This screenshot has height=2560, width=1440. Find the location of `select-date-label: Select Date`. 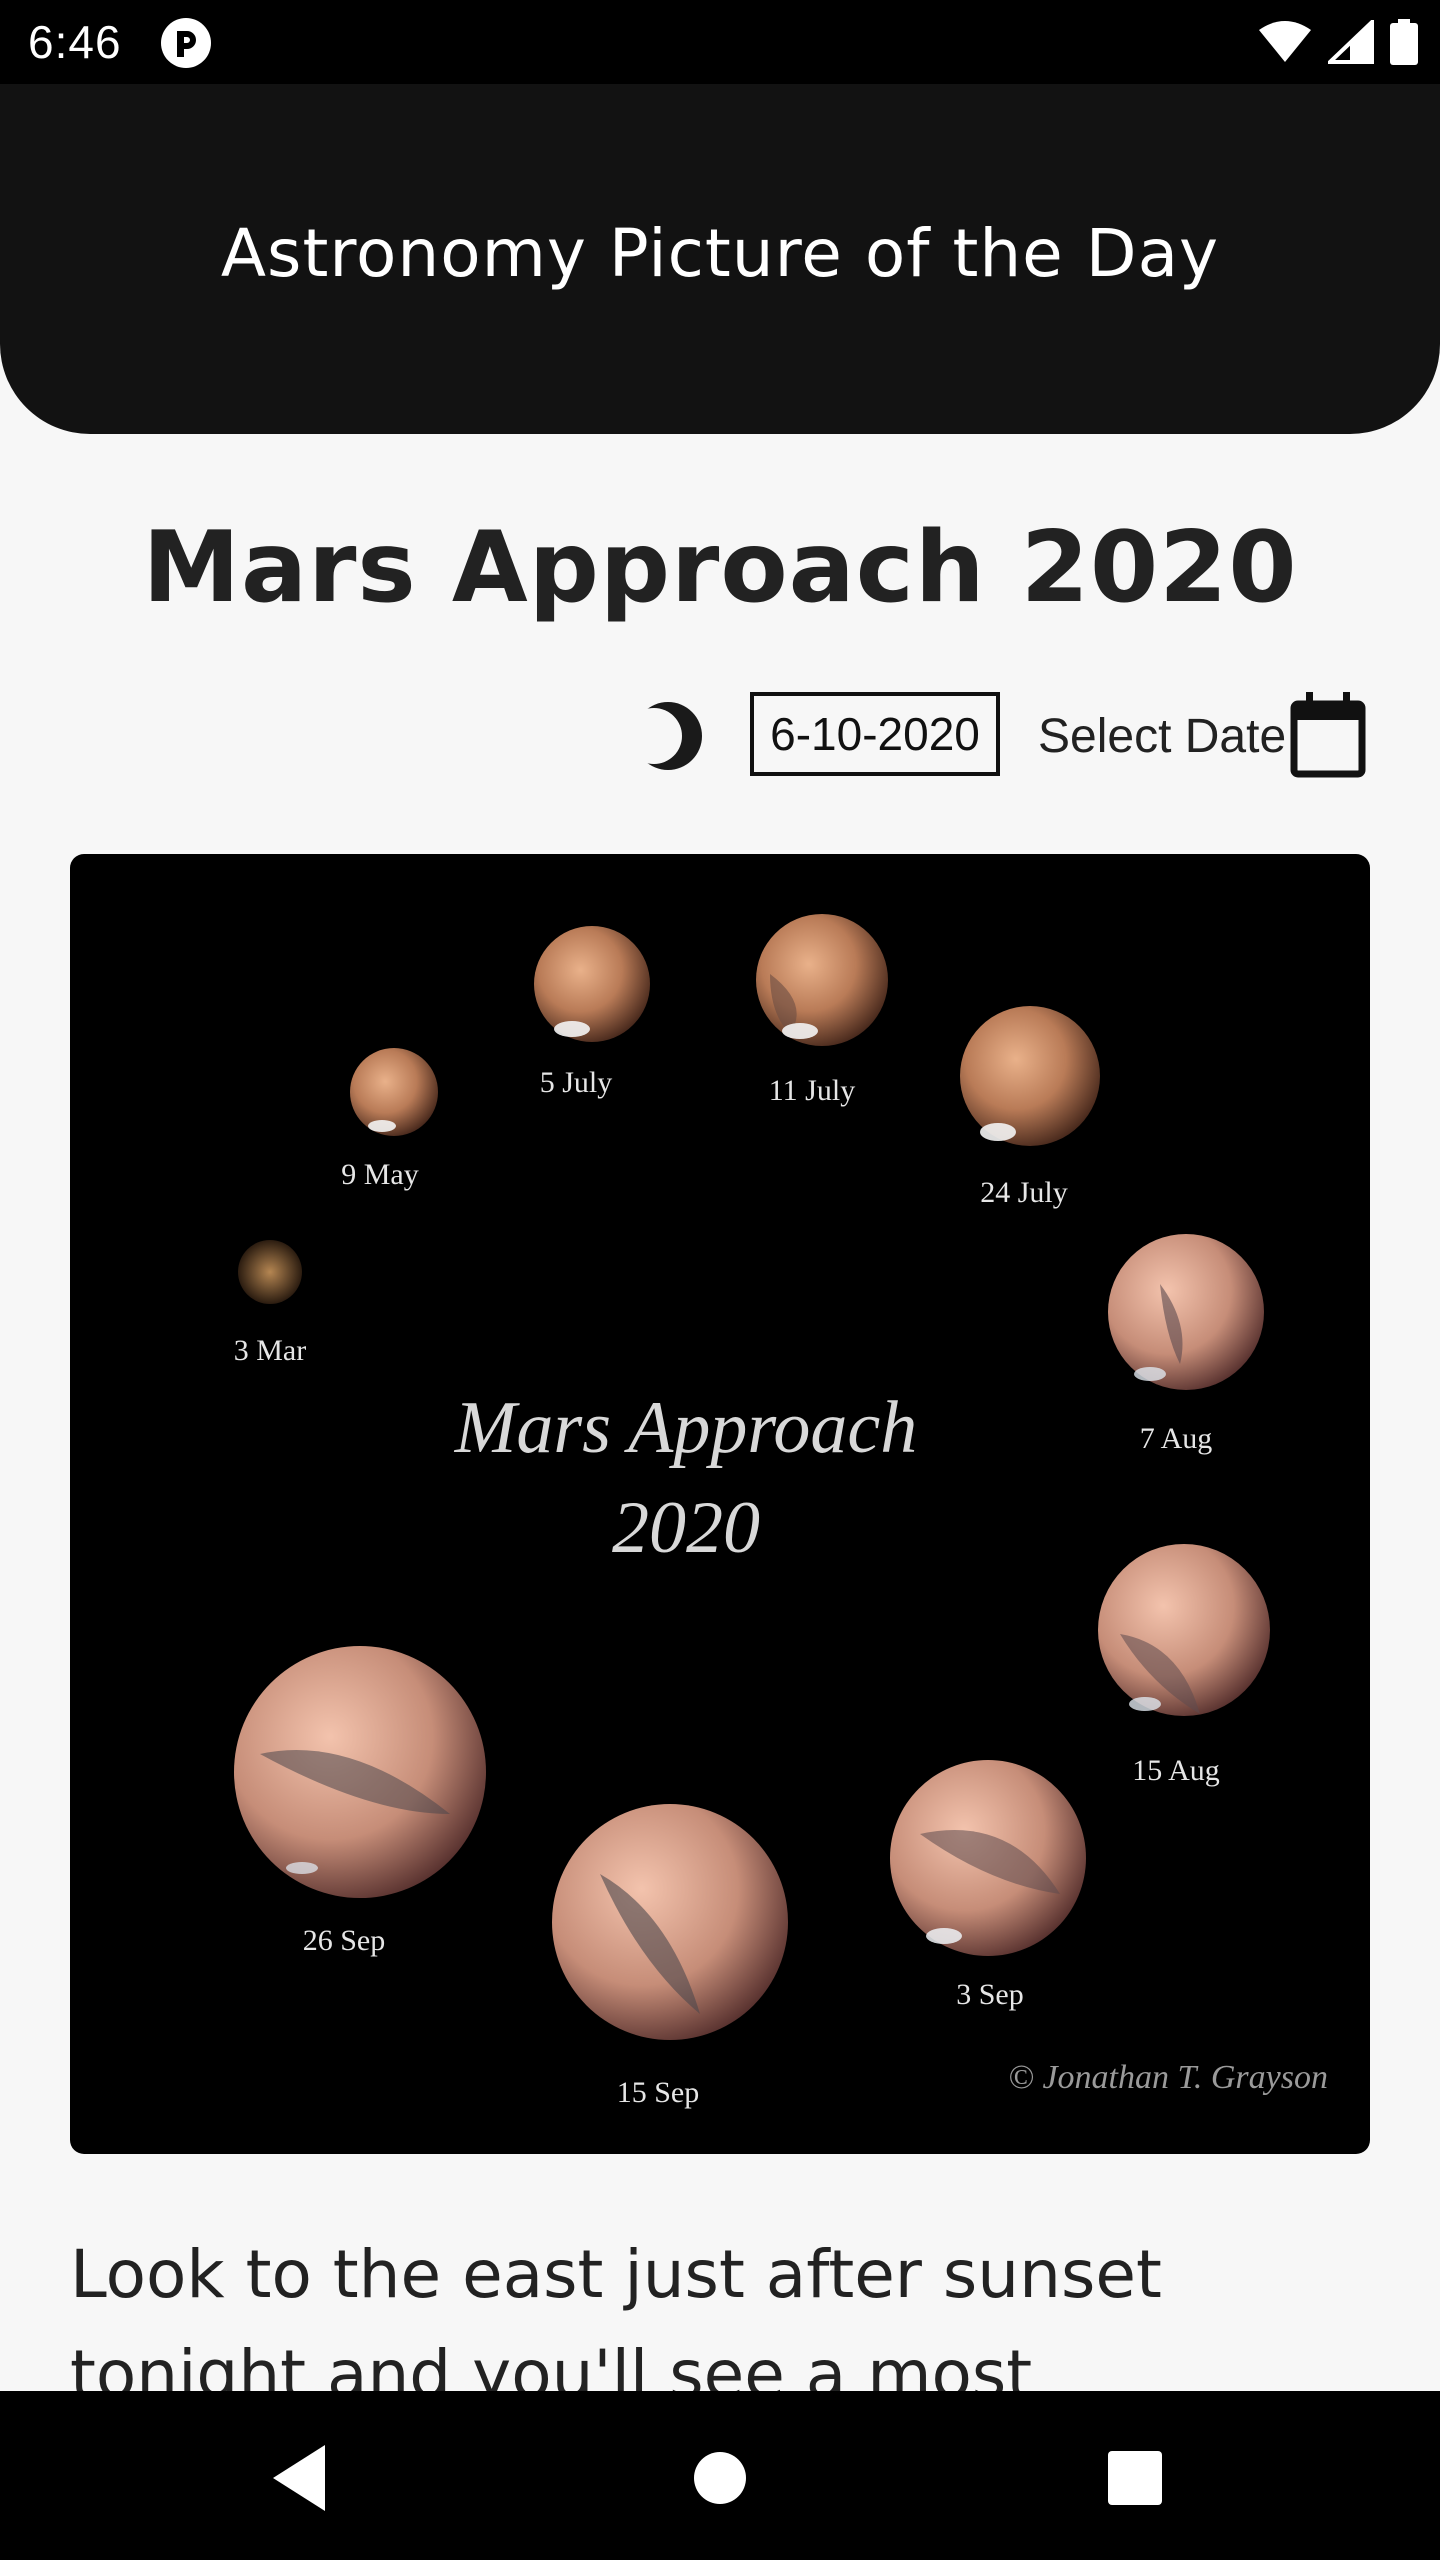

select-date-label: Select Date is located at coordinates (1162, 736).